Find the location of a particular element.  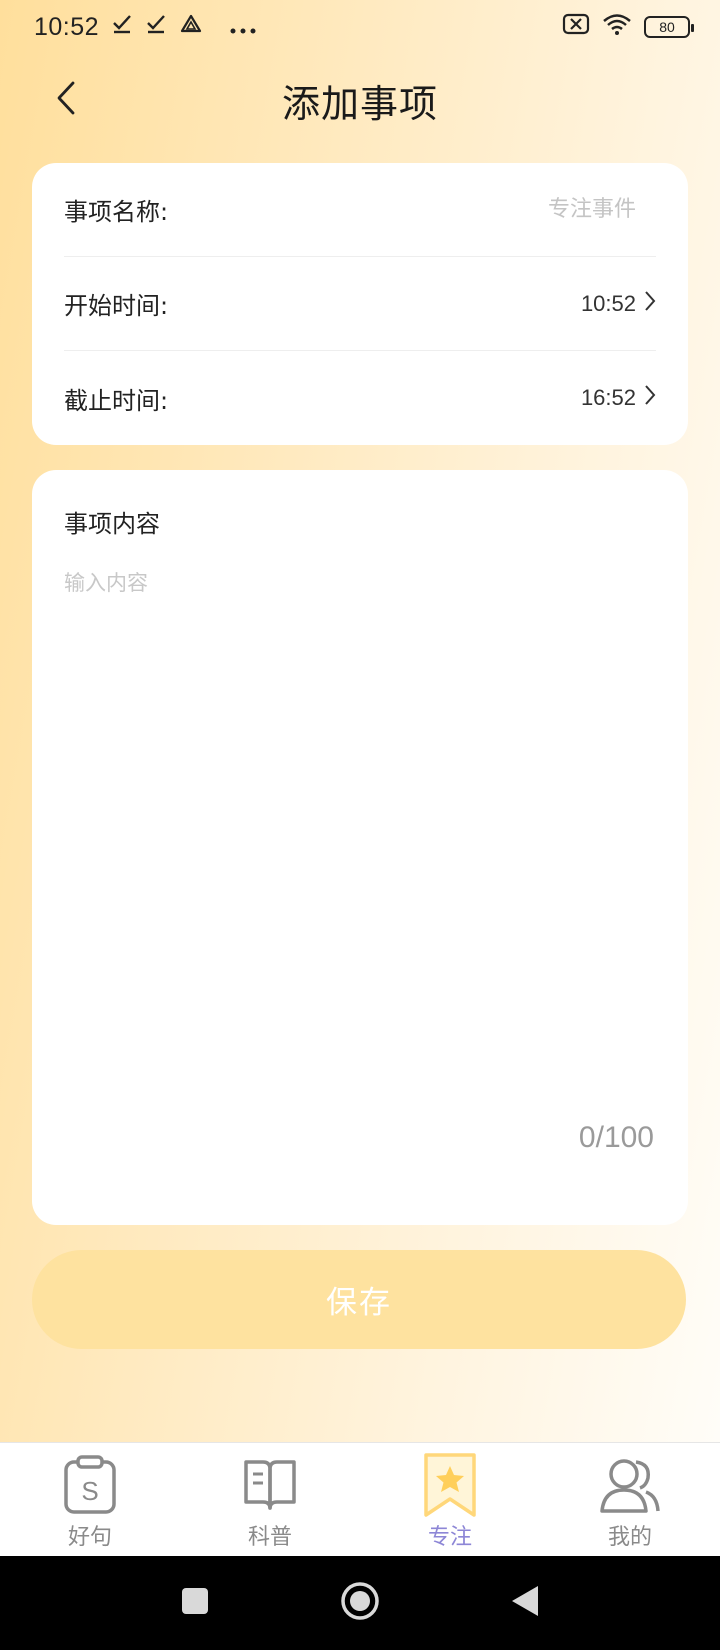

end-time-label: 截止时间: is located at coordinates (116, 400).